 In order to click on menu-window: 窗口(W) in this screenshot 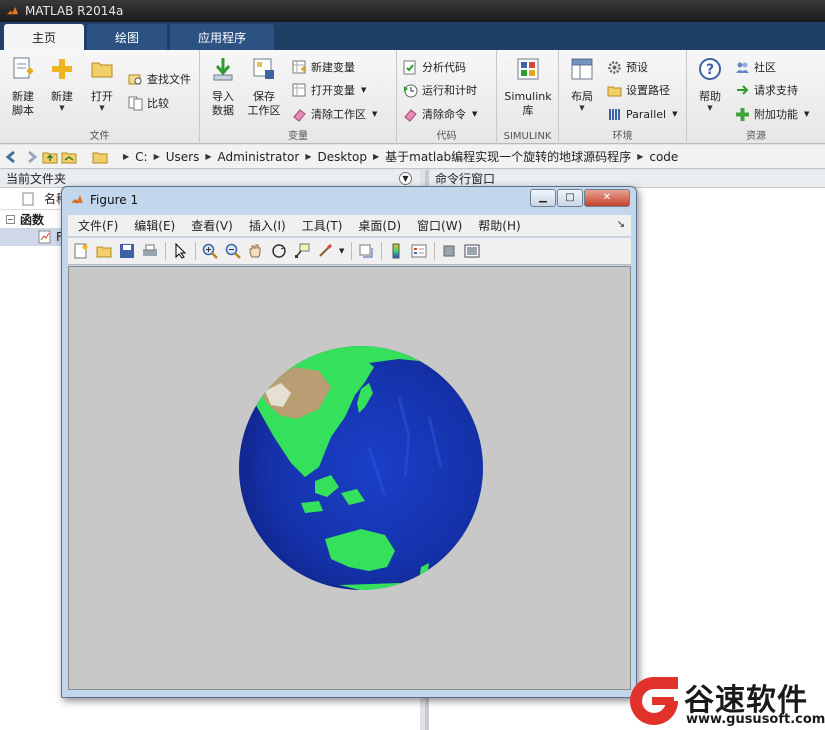, I will do `click(439, 225)`.